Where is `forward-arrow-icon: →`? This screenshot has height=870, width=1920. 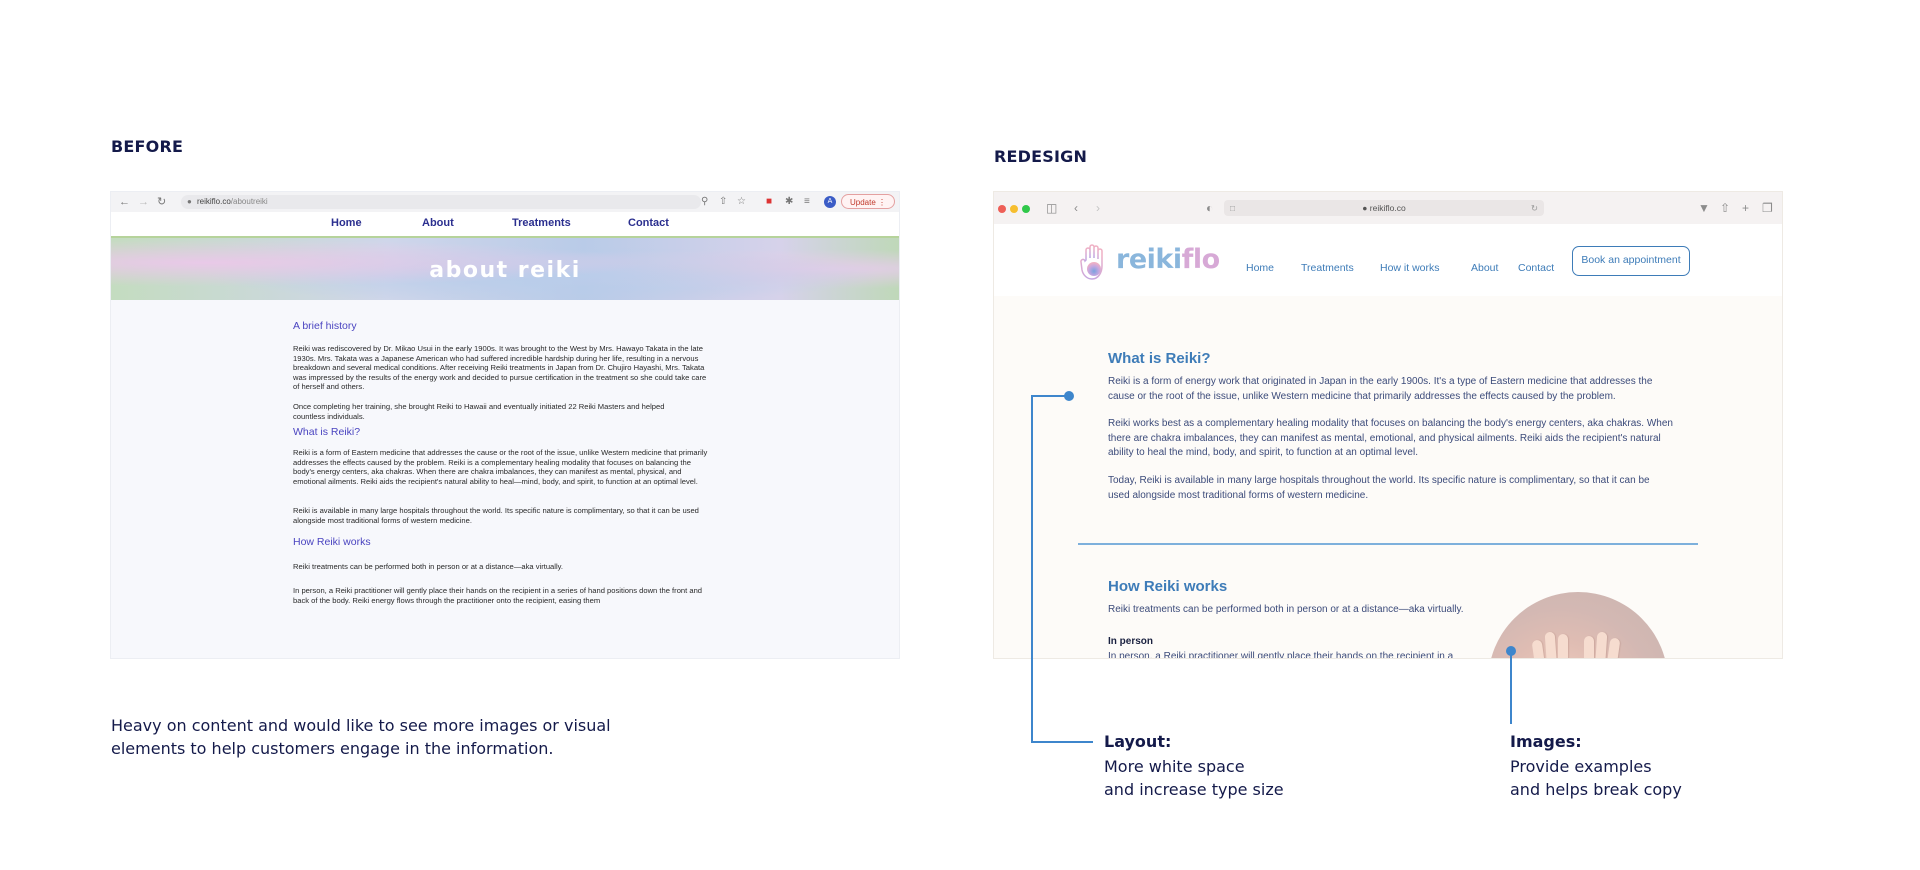 forward-arrow-icon: → is located at coordinates (143, 202).